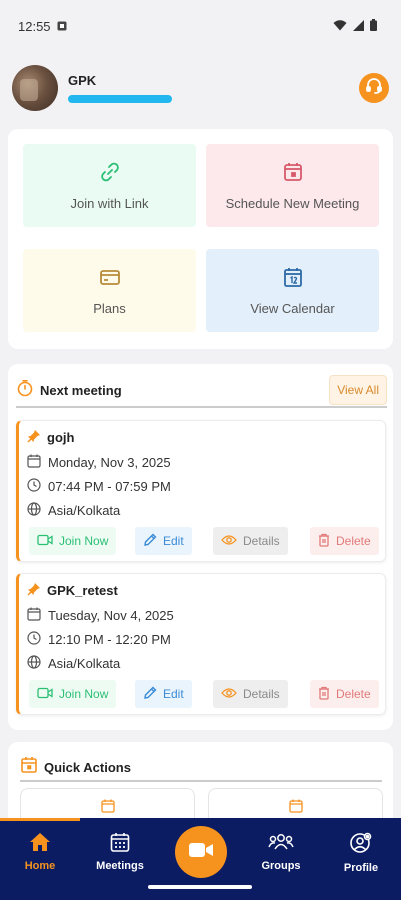 Image resolution: width=401 pixels, height=900 pixels. What do you see at coordinates (109, 486) in the screenshot?
I see `meeting-time: 07:44 PM - 07:59 PM` at bounding box center [109, 486].